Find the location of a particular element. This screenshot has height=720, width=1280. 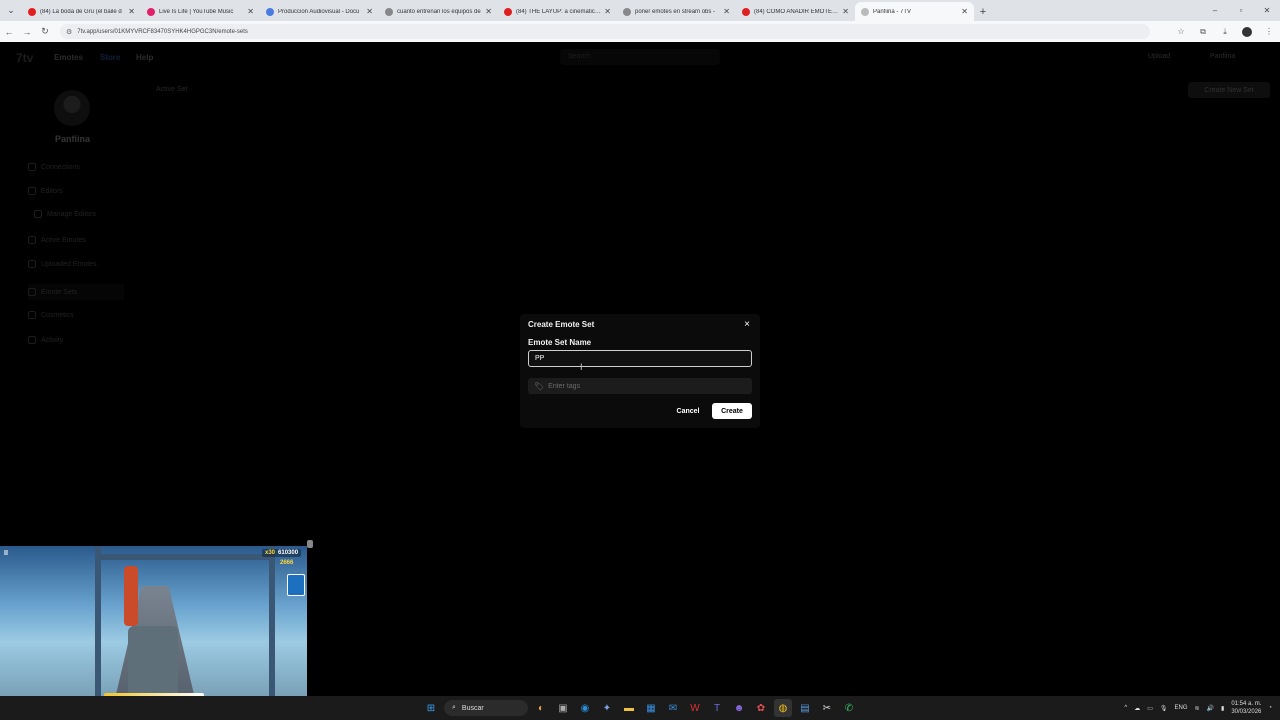

clock: 01:54 a. m. 30/03/2026 is located at coordinates (1246, 708).